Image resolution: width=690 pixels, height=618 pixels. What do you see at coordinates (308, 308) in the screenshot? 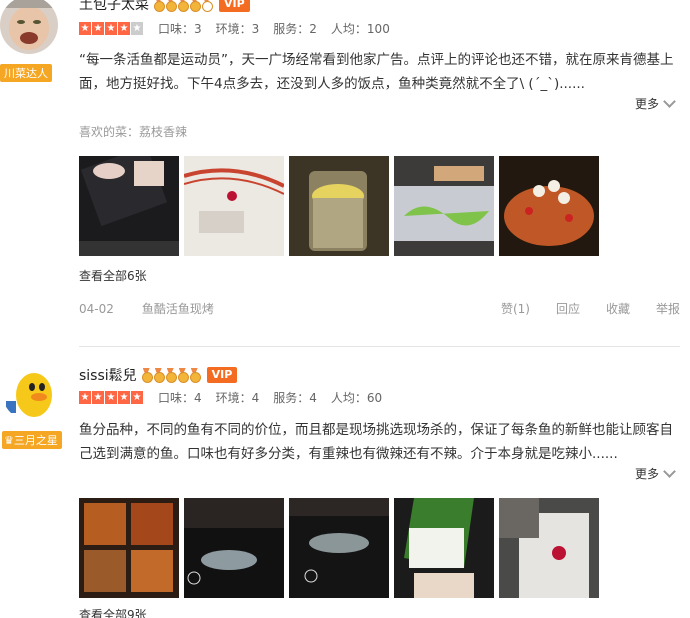
I see `shop-link: 鱼酷活鱼现烤` at bounding box center [308, 308].